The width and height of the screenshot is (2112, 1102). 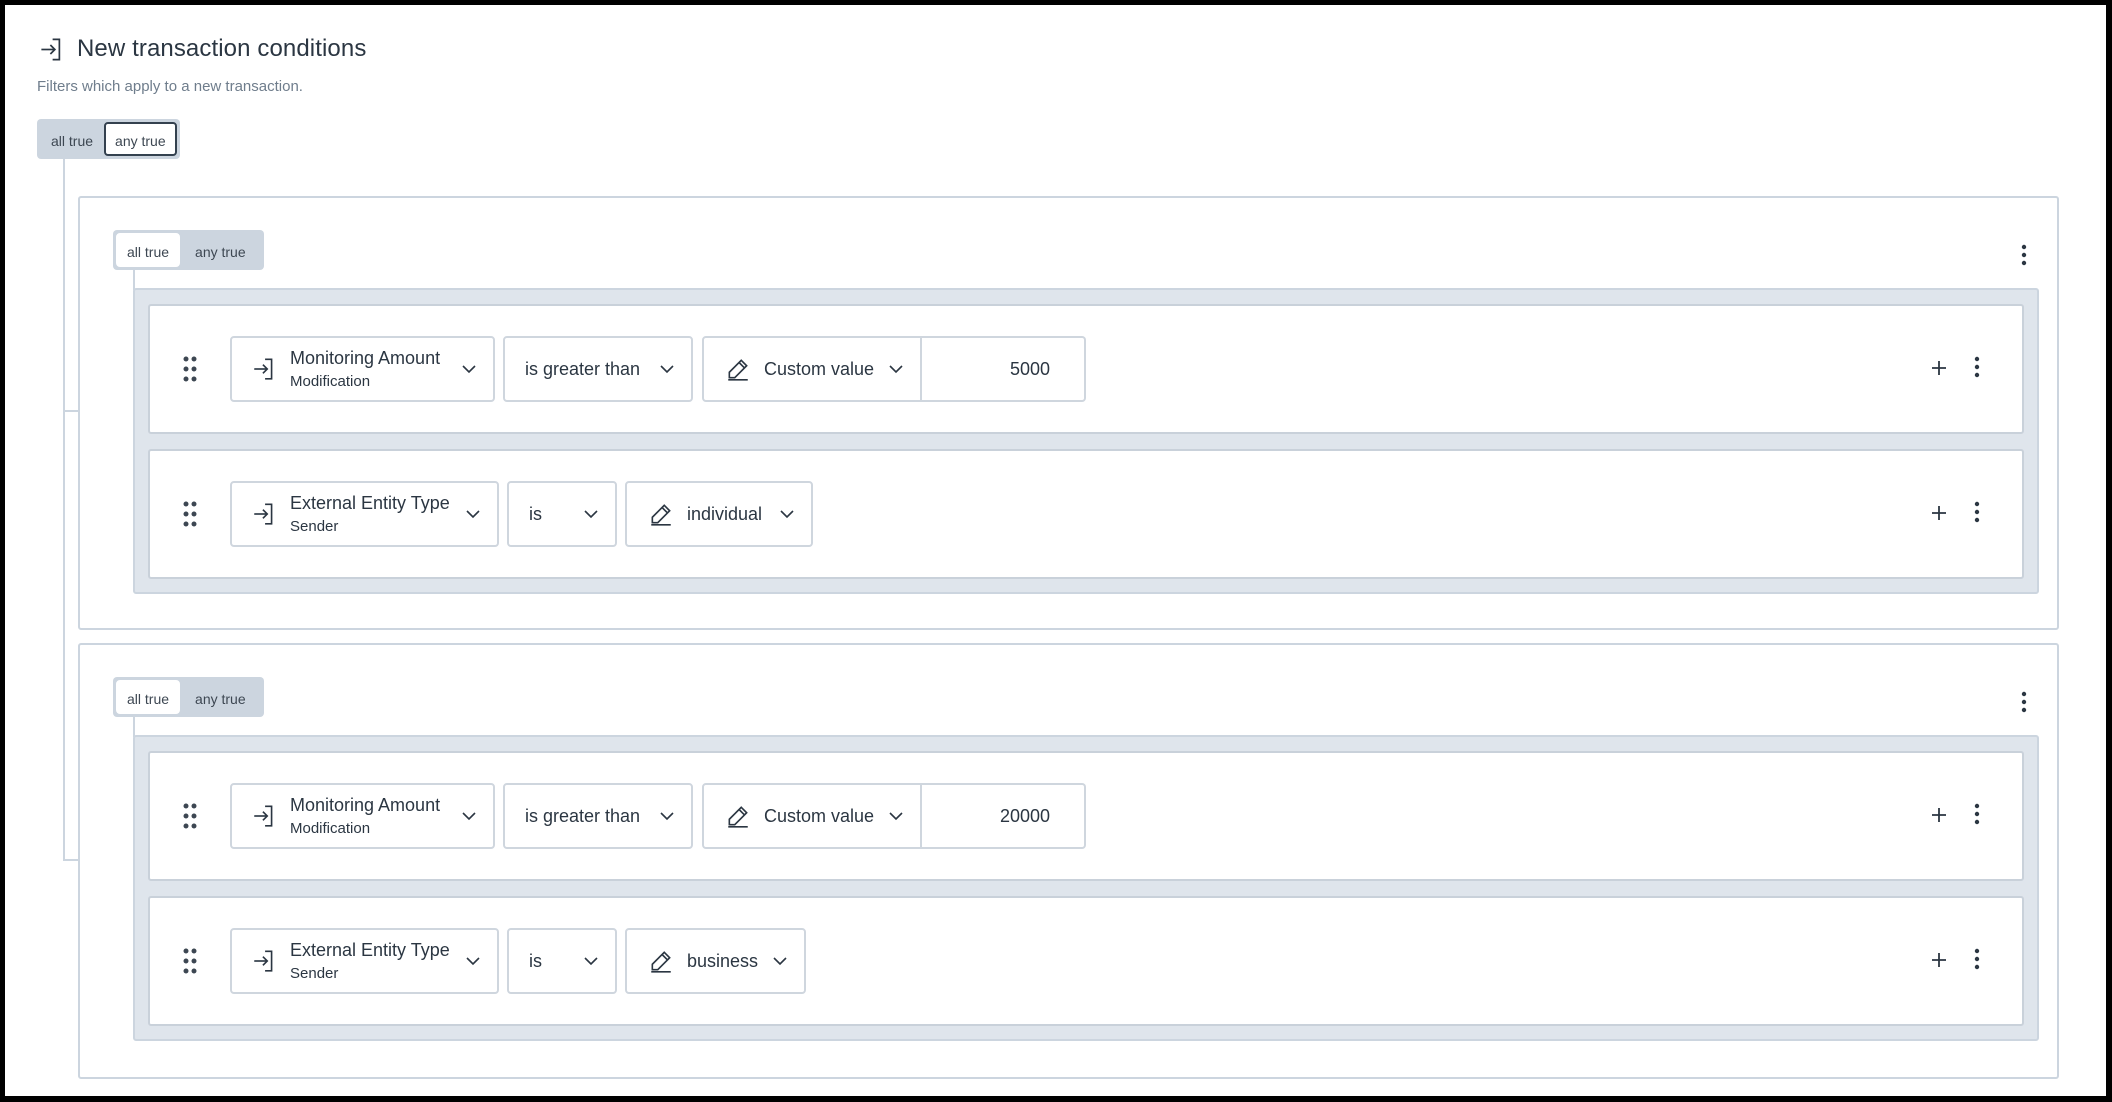 What do you see at coordinates (222, 48) in the screenshot?
I see `page-title: New transaction conditions` at bounding box center [222, 48].